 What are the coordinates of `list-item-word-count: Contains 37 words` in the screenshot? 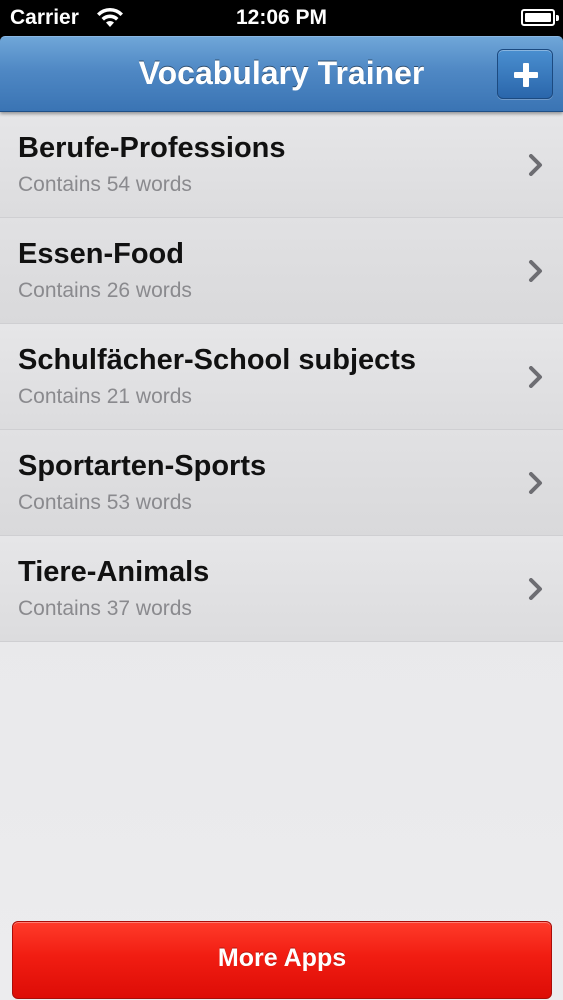 It's located at (105, 608).